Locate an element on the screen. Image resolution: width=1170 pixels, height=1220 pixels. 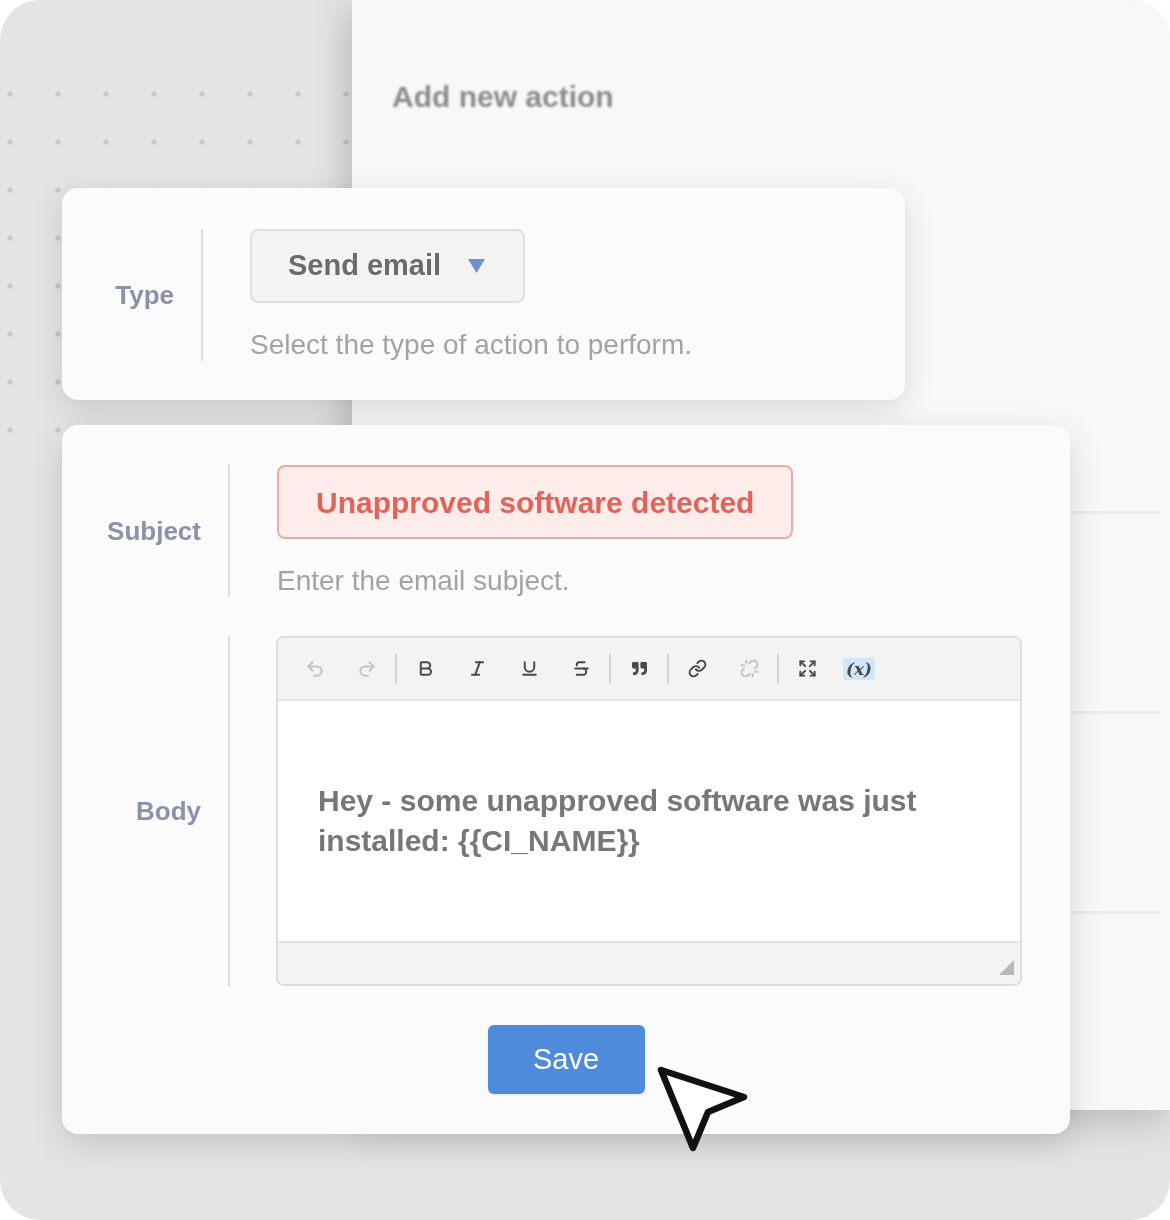
subject-help-text: Enter the email subject. is located at coordinates (423, 581).